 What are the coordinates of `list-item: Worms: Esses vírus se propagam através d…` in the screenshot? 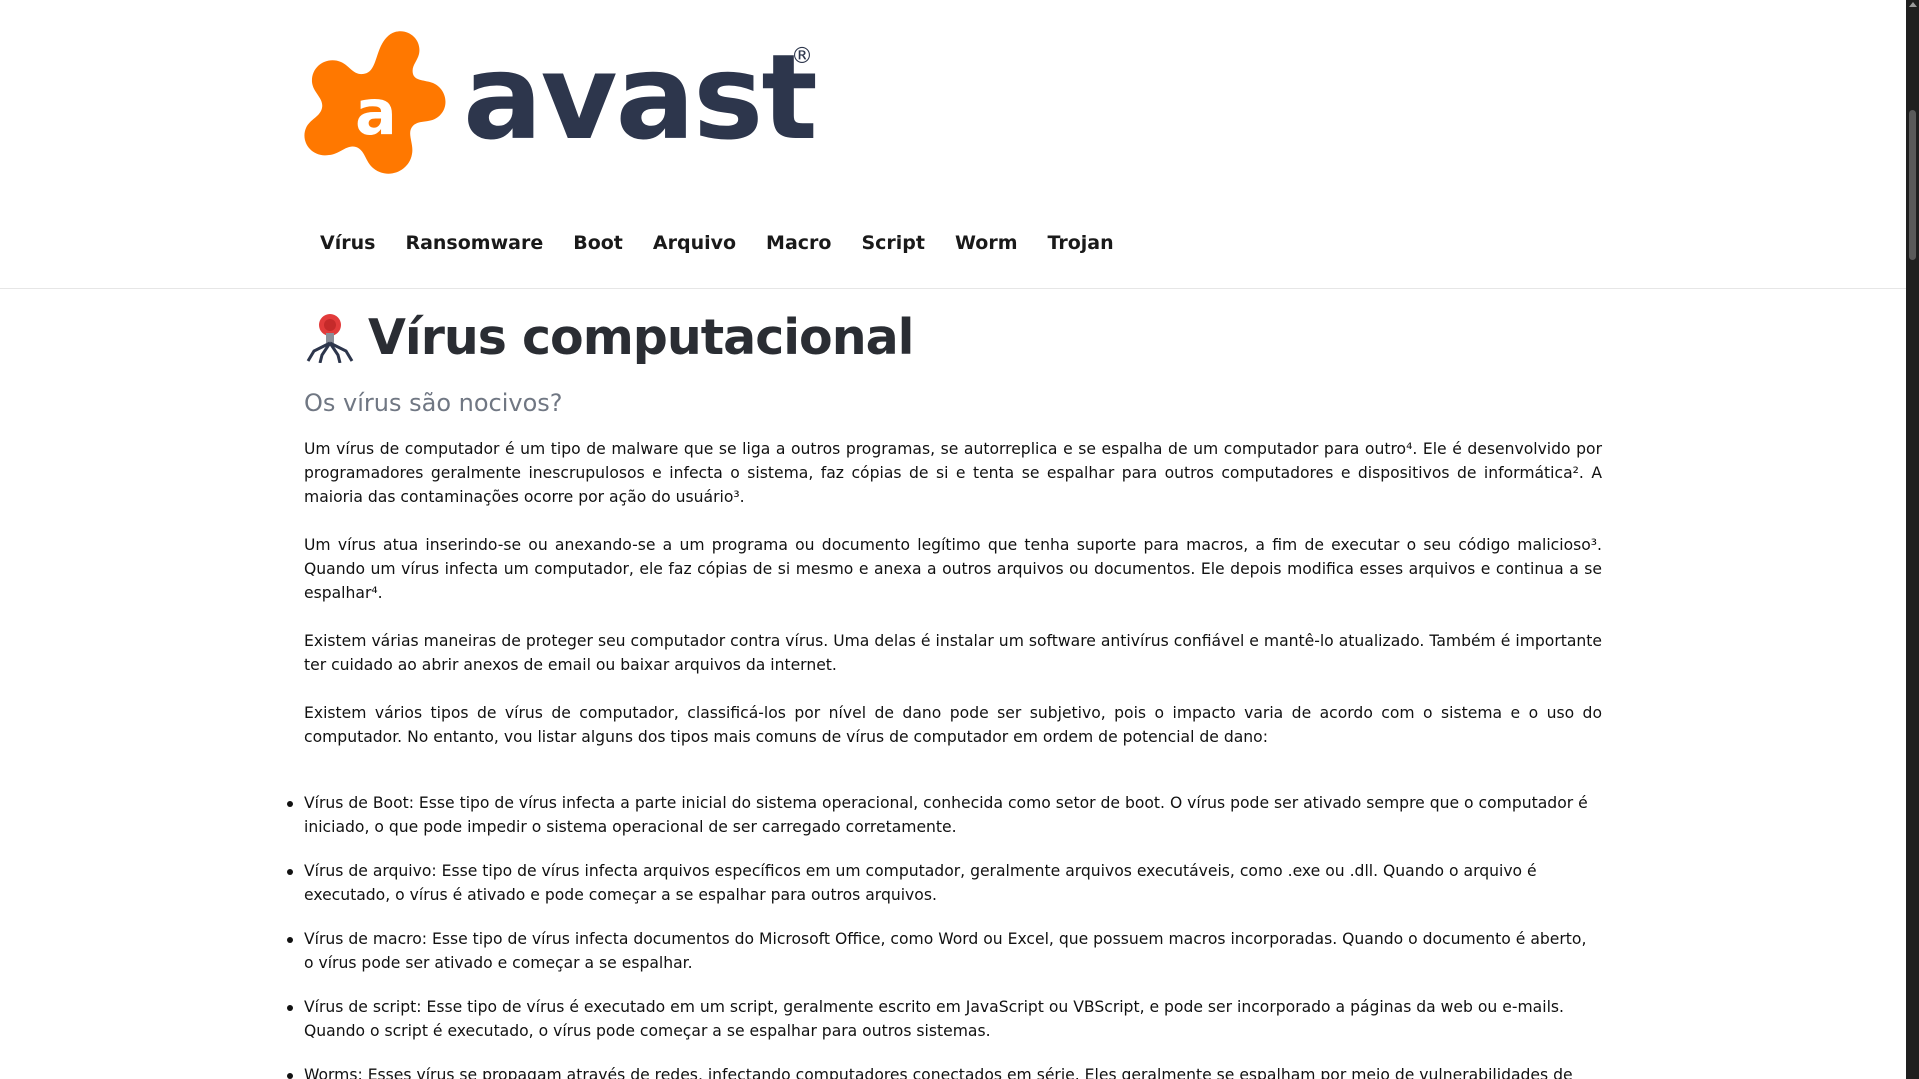 It's located at (944, 1071).